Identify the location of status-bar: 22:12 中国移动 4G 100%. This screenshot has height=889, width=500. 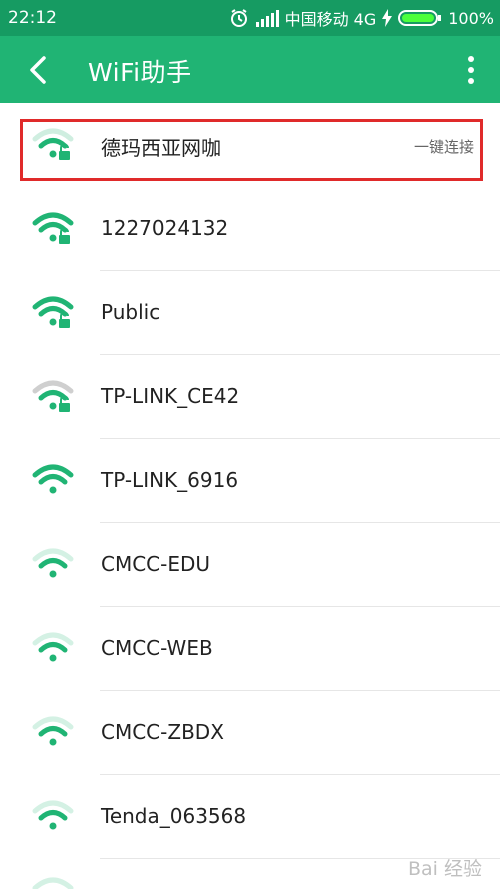
(250, 18).